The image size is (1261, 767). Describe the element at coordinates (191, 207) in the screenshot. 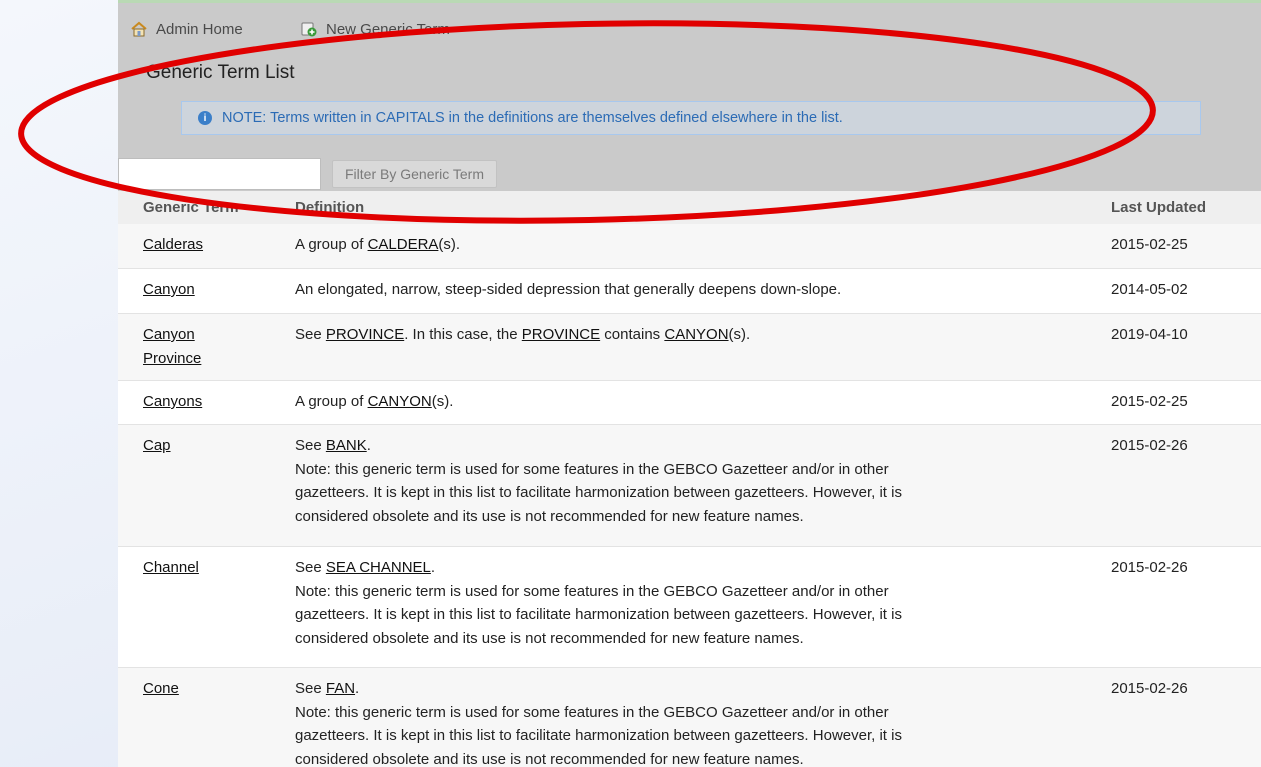

I see `column-header-generic-term: Generic Term` at that location.